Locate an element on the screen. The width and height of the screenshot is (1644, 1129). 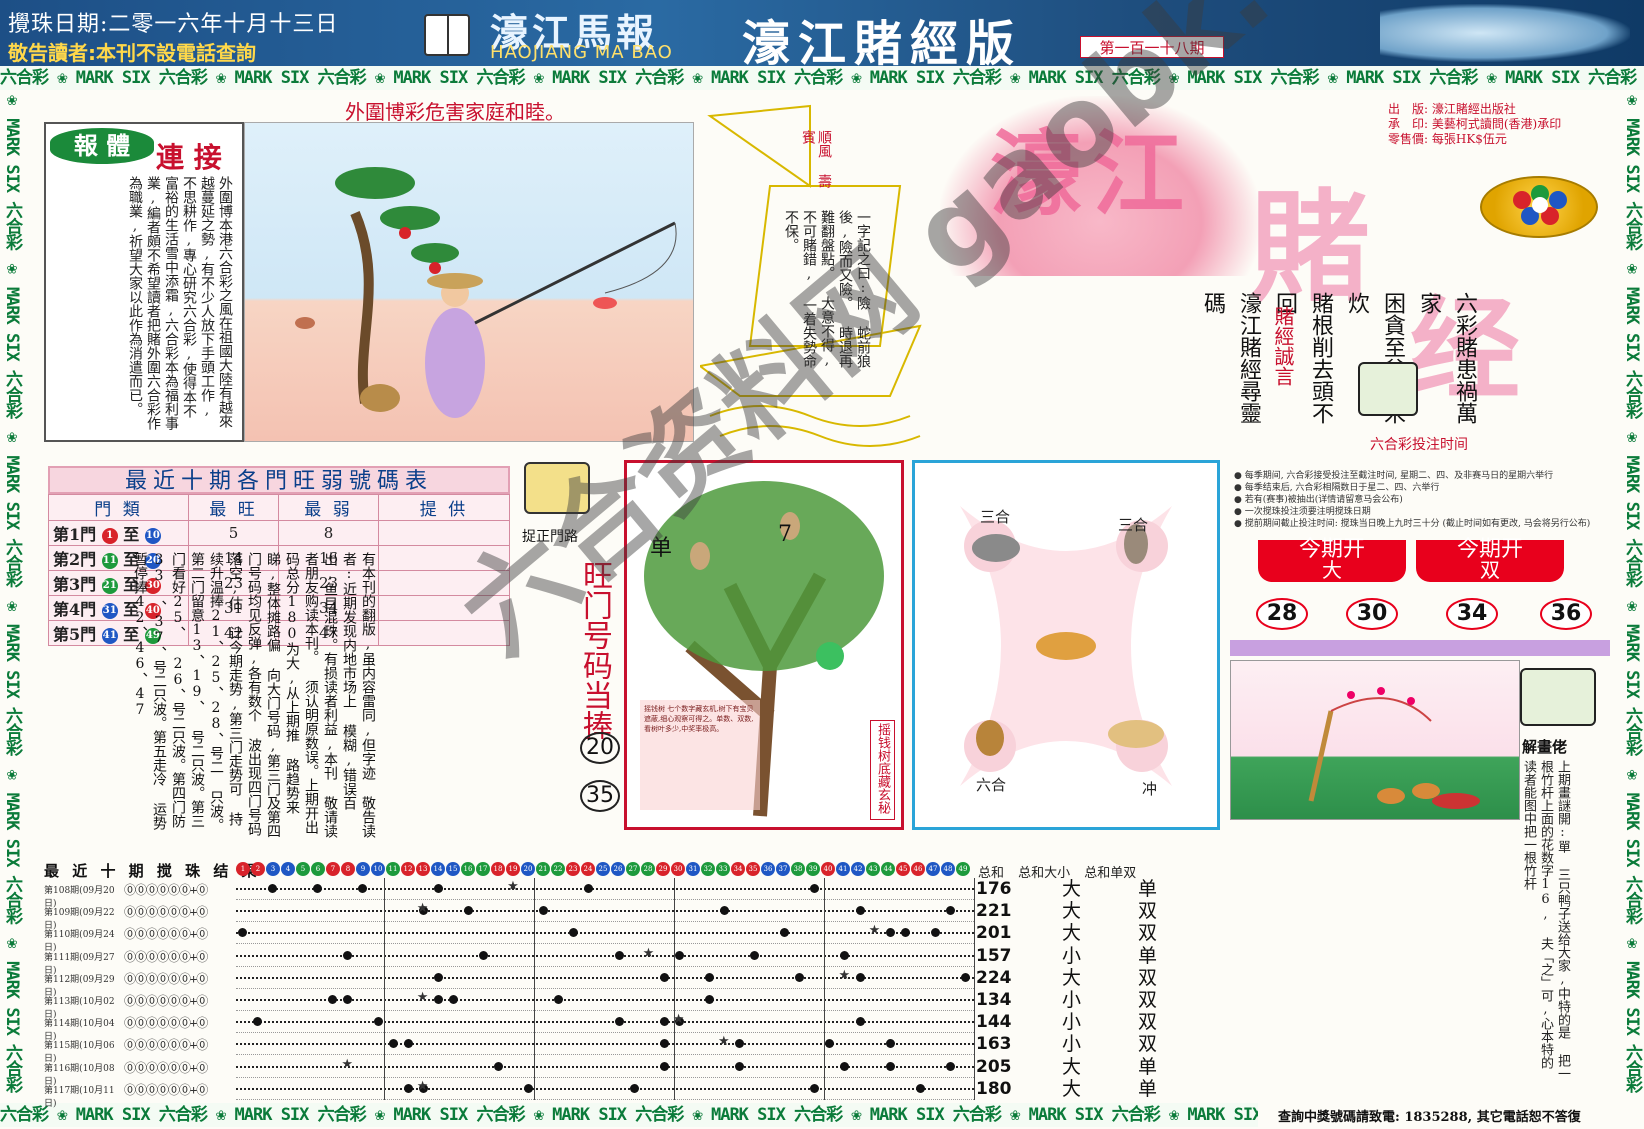
zodiac-label: 三合 is located at coordinates (1133, 525).